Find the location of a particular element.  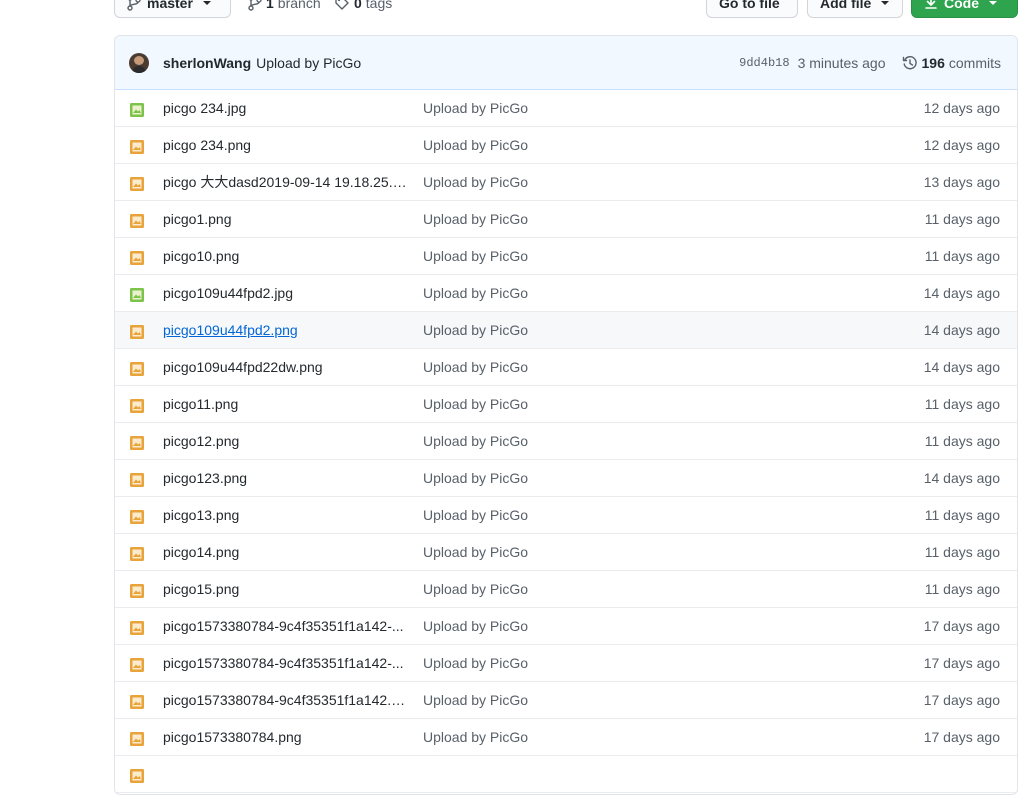

file-row: picgo14.png Upload by PicGo 11 days ago is located at coordinates (566, 552).